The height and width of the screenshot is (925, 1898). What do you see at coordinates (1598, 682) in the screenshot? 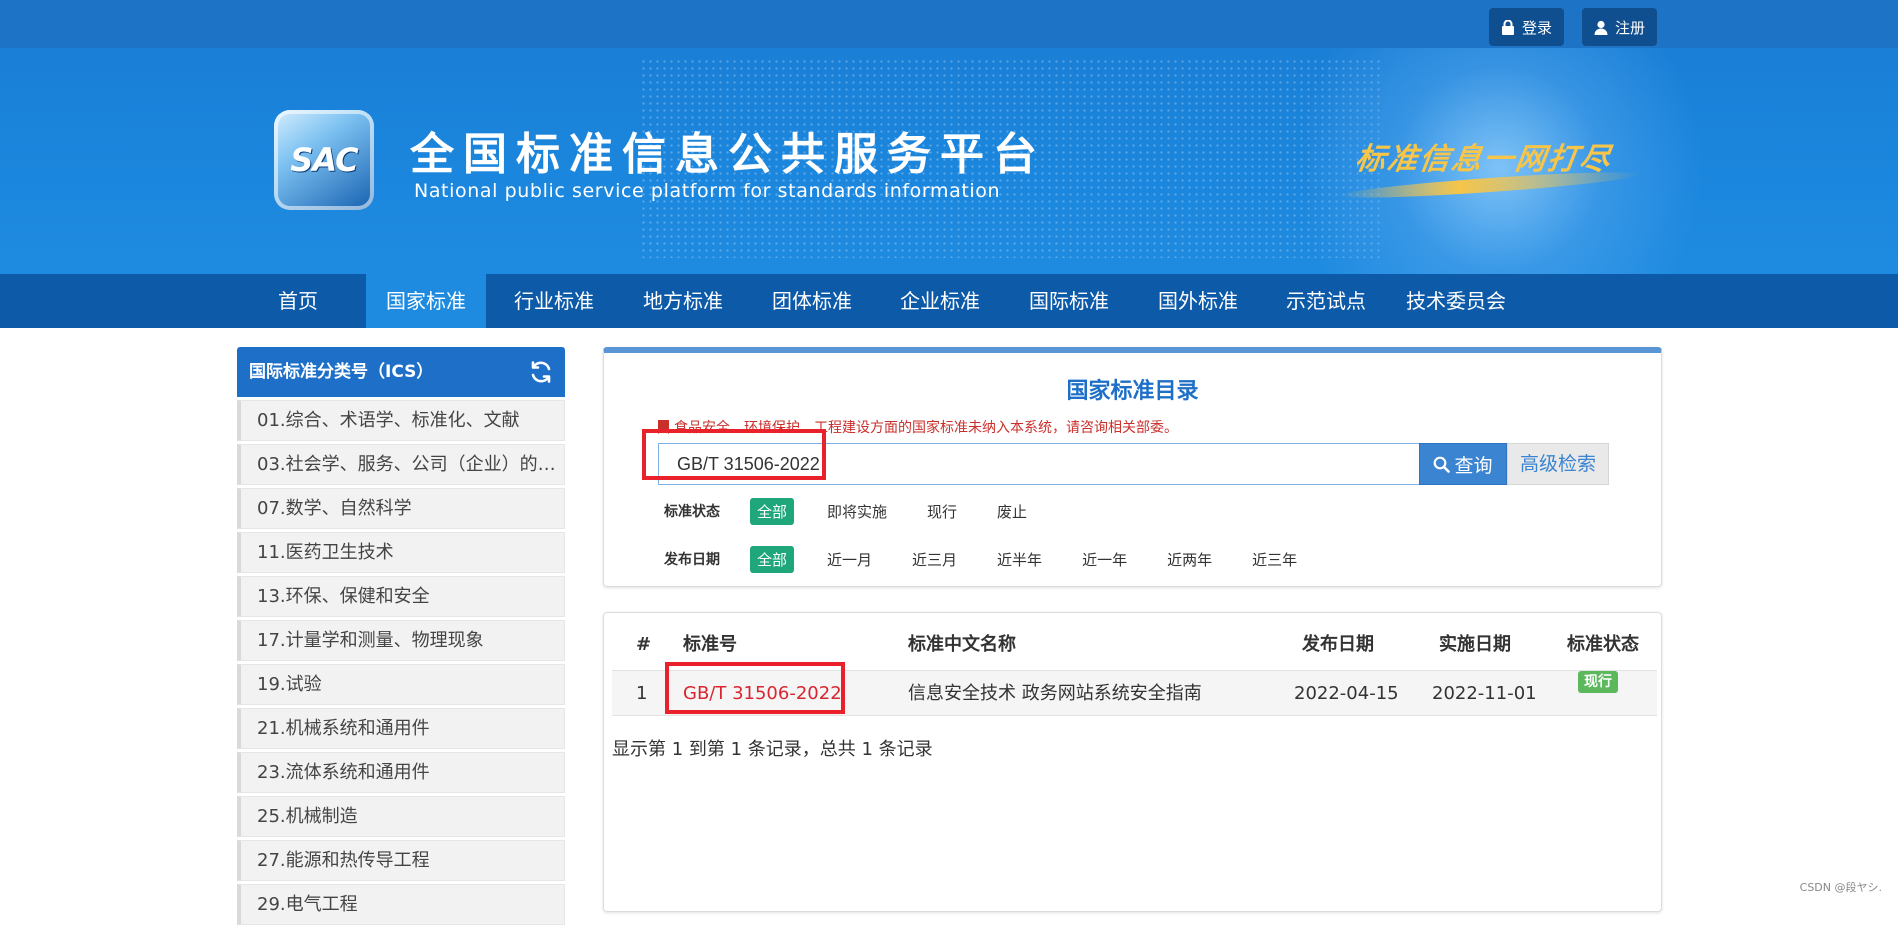
I see `status-badge: 现行` at bounding box center [1598, 682].